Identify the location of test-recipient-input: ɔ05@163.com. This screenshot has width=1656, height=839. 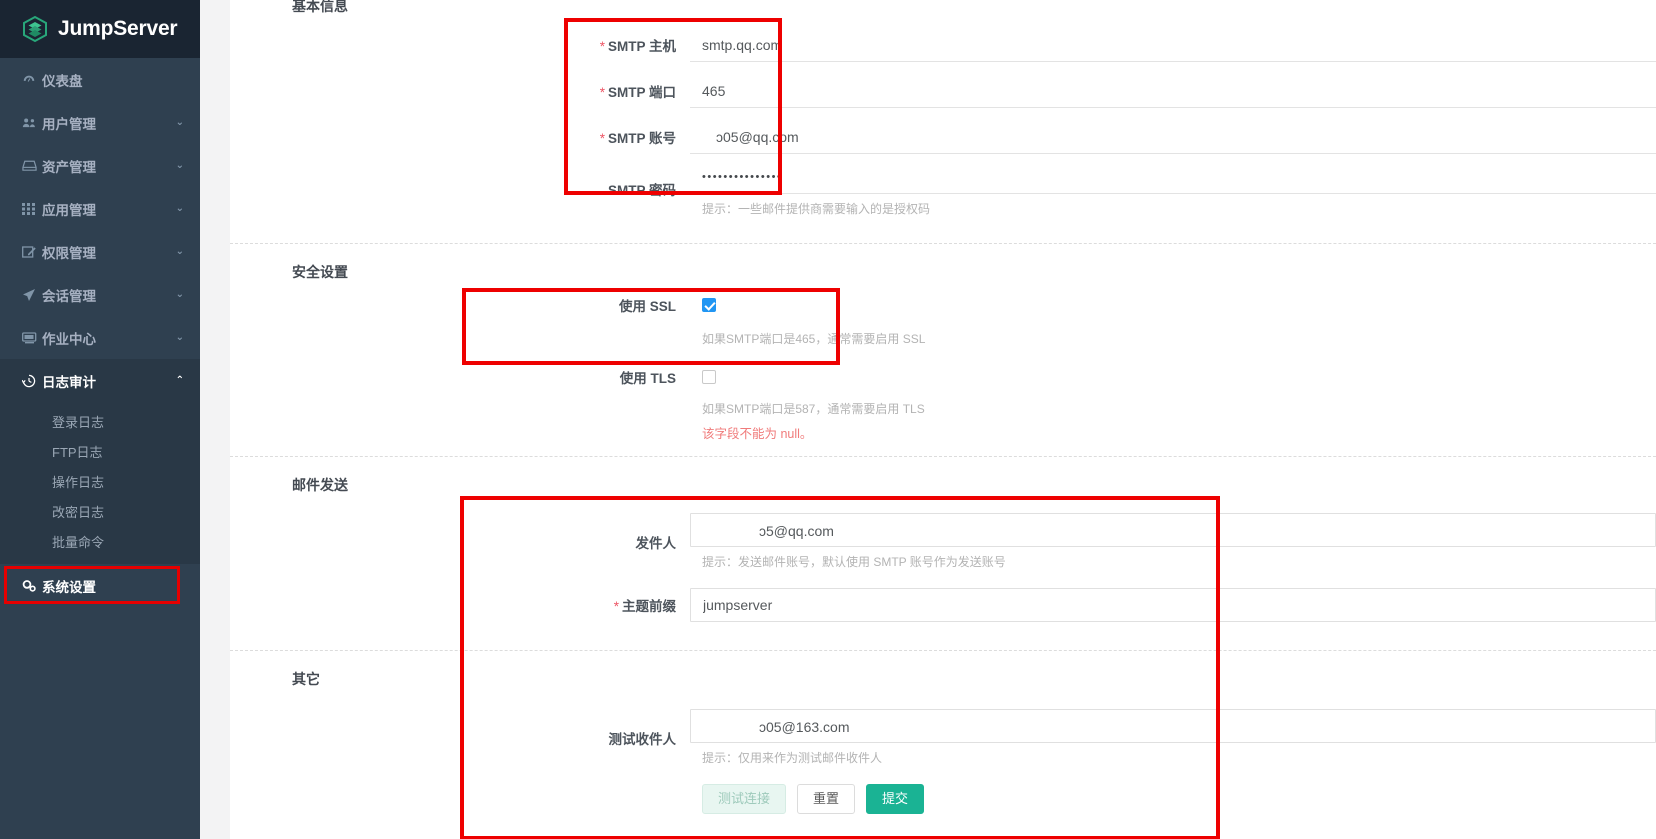
(1173, 726).